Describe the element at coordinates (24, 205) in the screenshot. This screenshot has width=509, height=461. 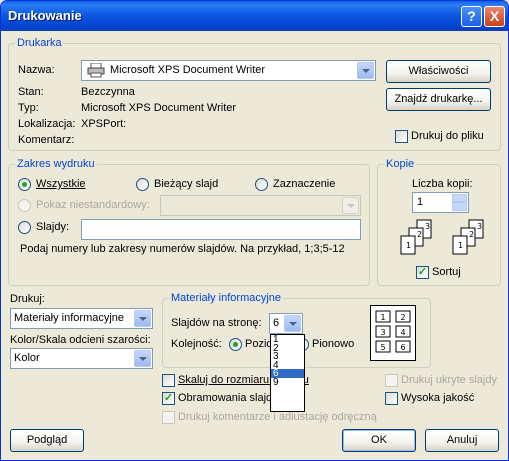
I see `range-custom-radio` at that location.